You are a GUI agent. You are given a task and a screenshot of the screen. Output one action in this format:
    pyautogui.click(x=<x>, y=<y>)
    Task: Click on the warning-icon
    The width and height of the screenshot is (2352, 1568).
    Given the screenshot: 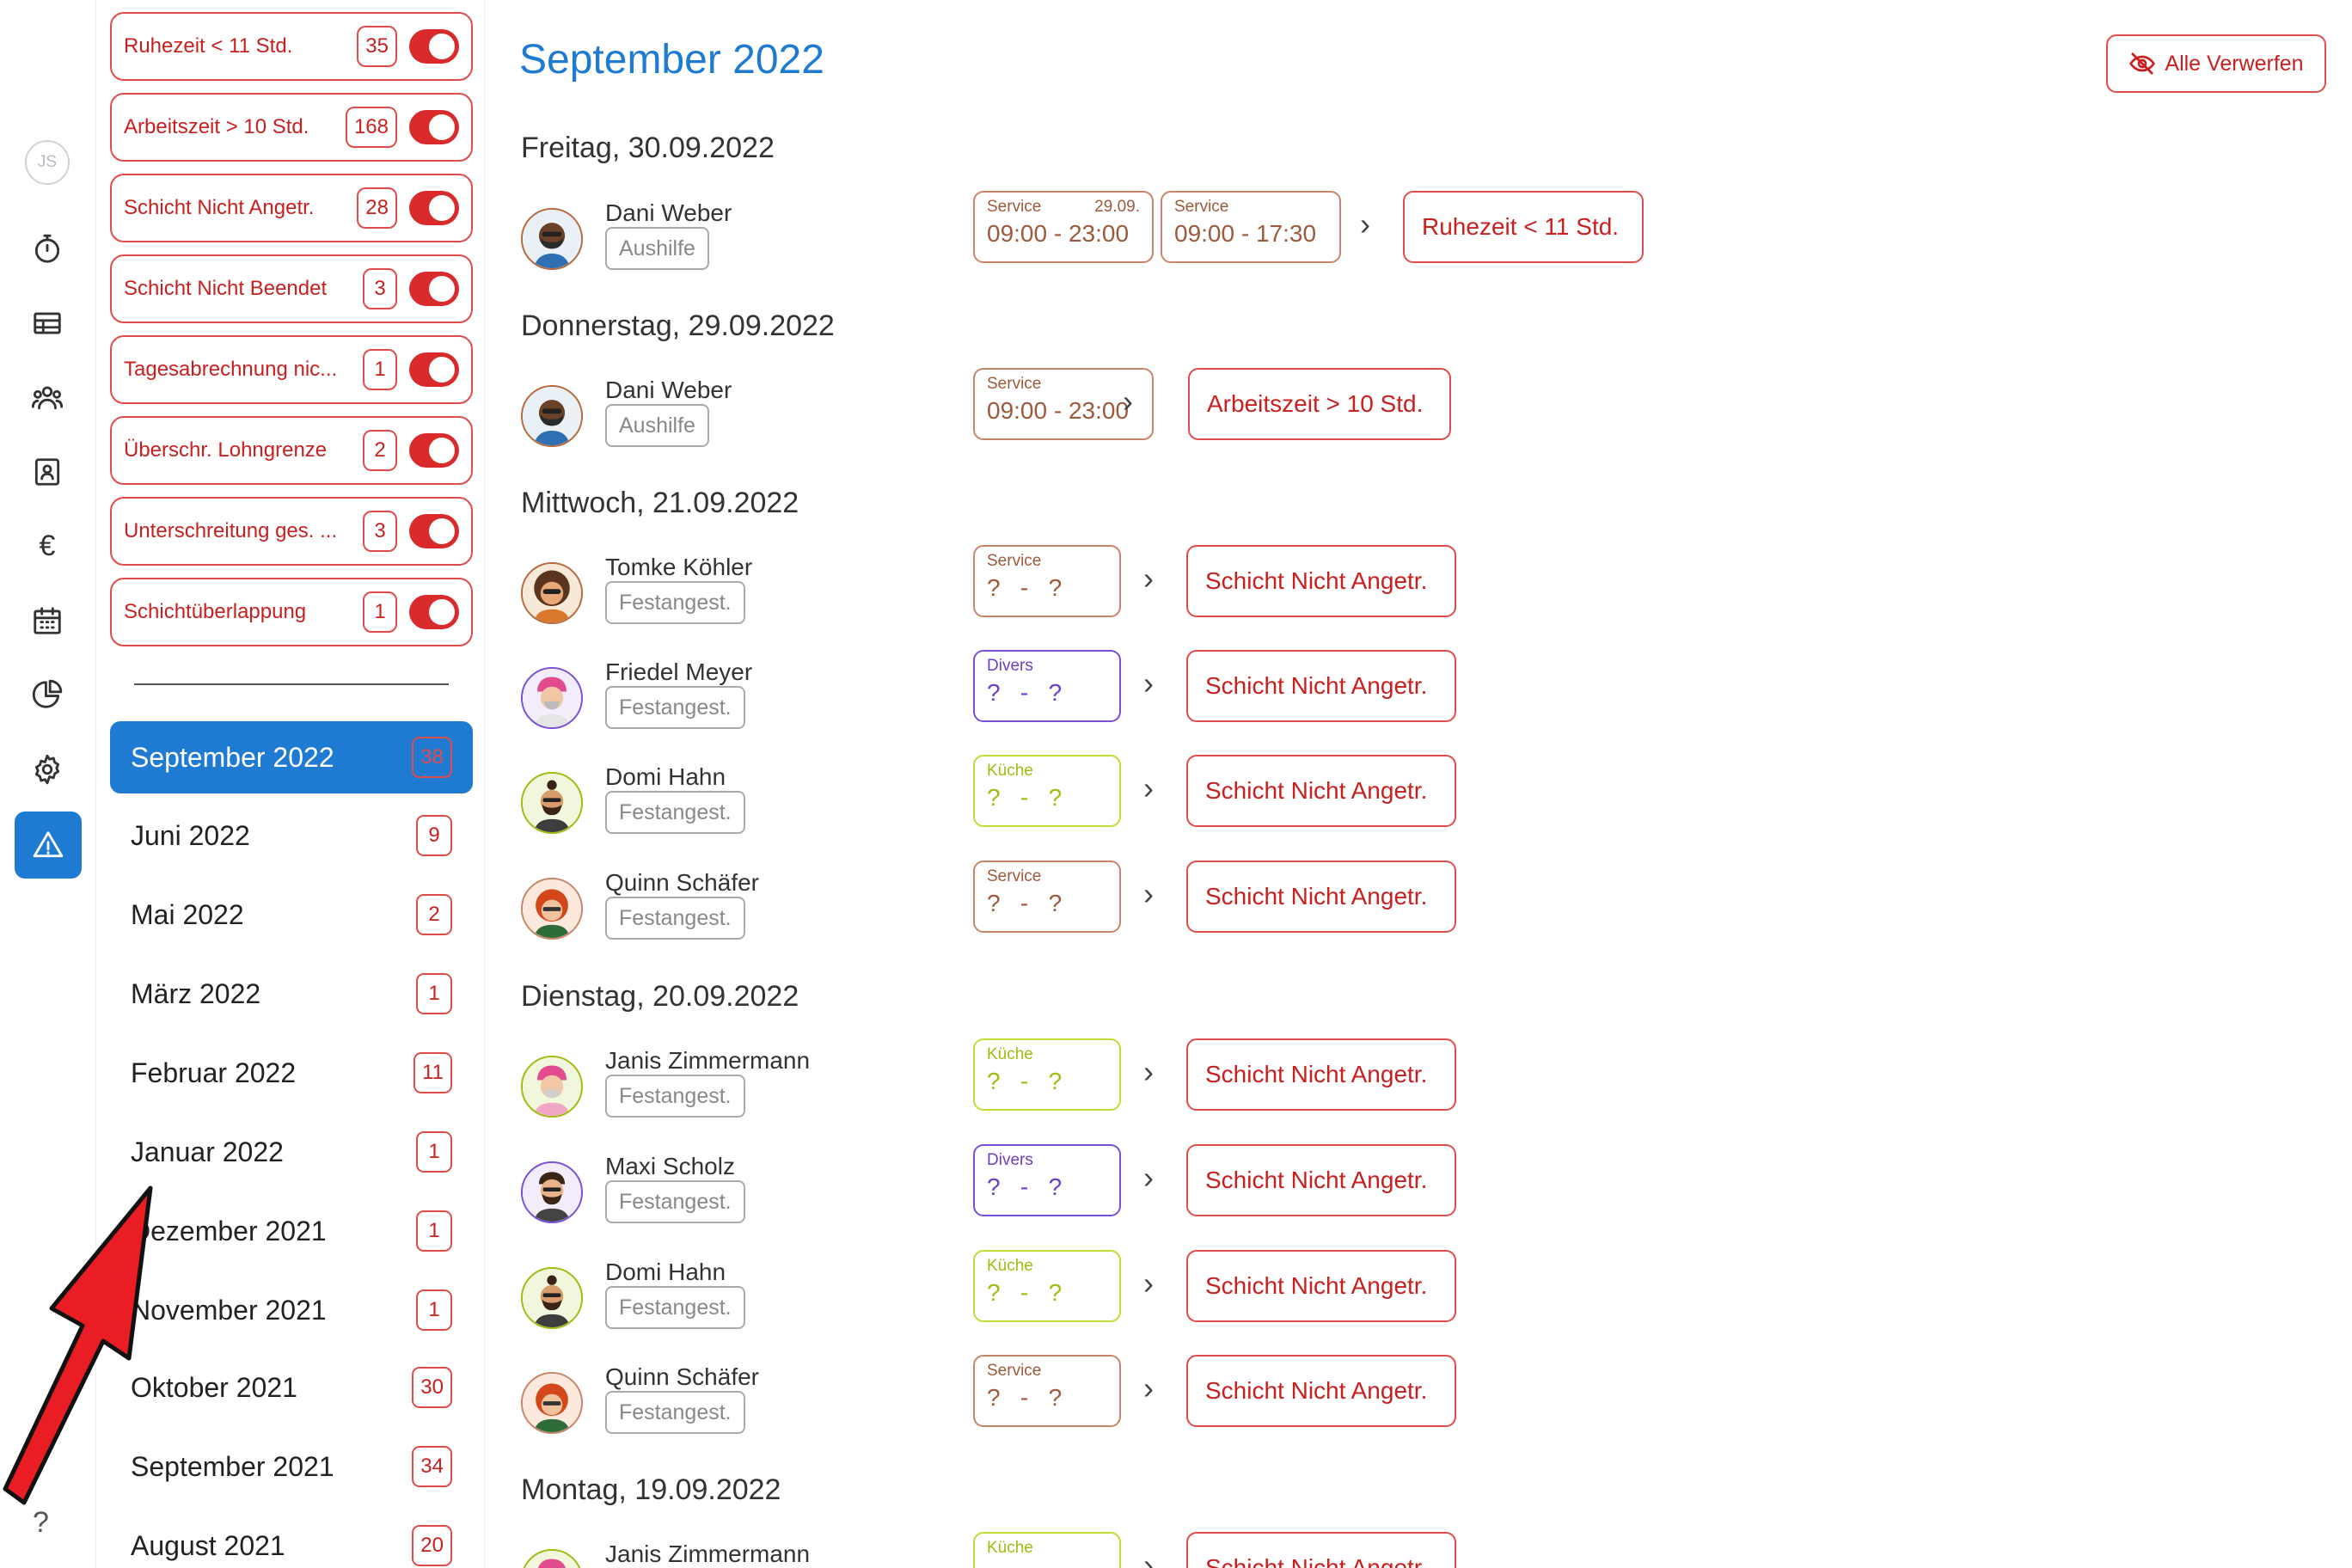 What is the action you would take?
    pyautogui.click(x=48, y=845)
    